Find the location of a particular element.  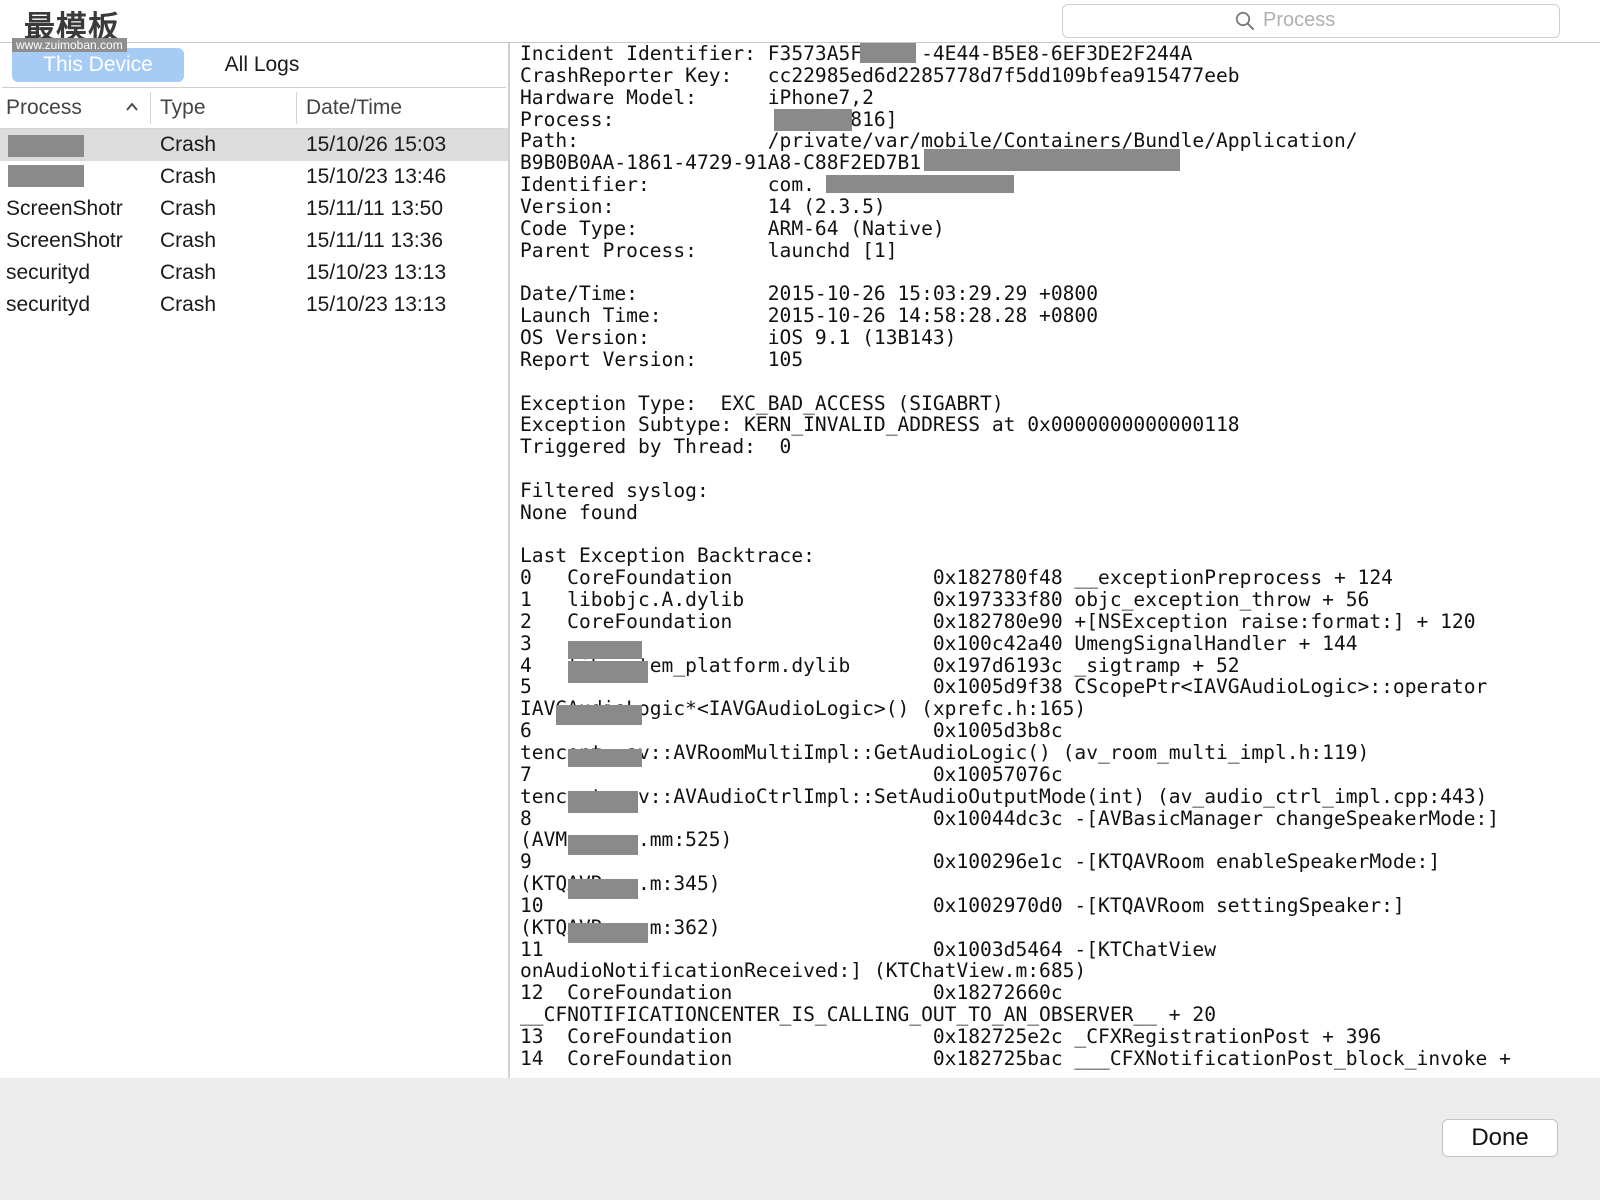

log-line: Report Version: 105 is located at coordinates (662, 359).